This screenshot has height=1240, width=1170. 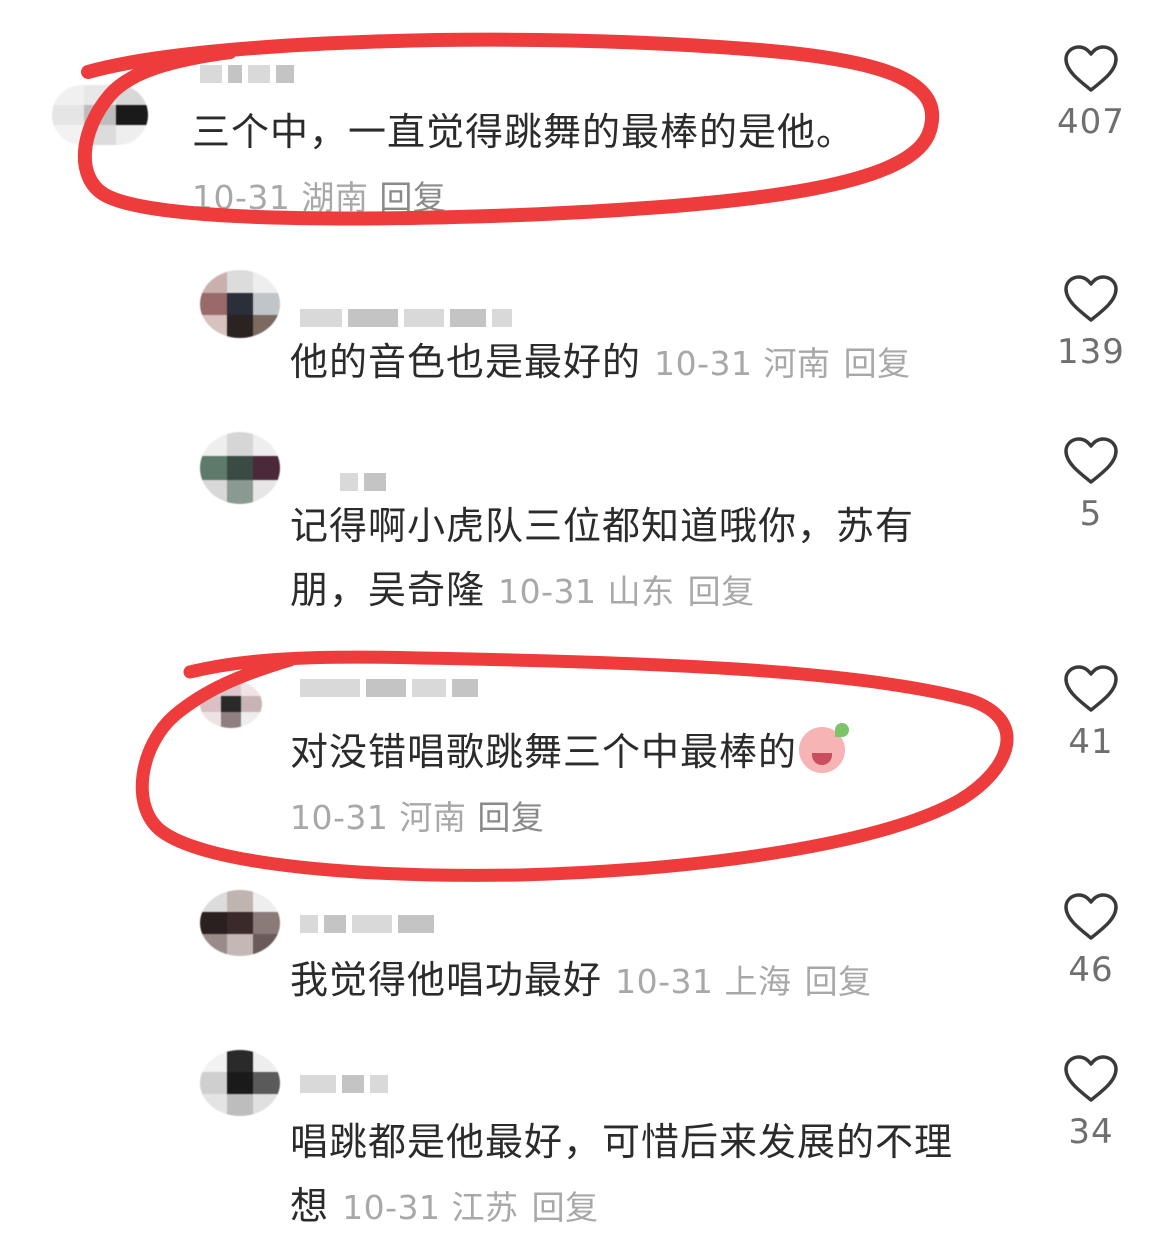 I want to click on date-location: 10-31 江苏, so click(x=430, y=1207).